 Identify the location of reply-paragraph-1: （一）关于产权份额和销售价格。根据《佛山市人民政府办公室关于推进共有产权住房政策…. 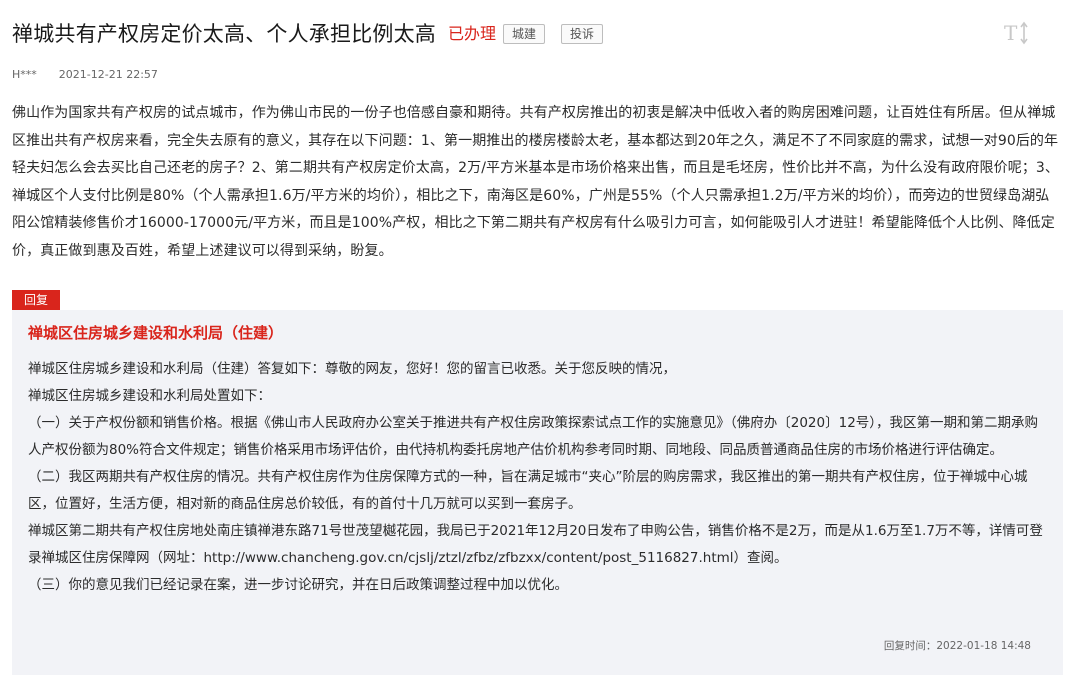
(533, 436).